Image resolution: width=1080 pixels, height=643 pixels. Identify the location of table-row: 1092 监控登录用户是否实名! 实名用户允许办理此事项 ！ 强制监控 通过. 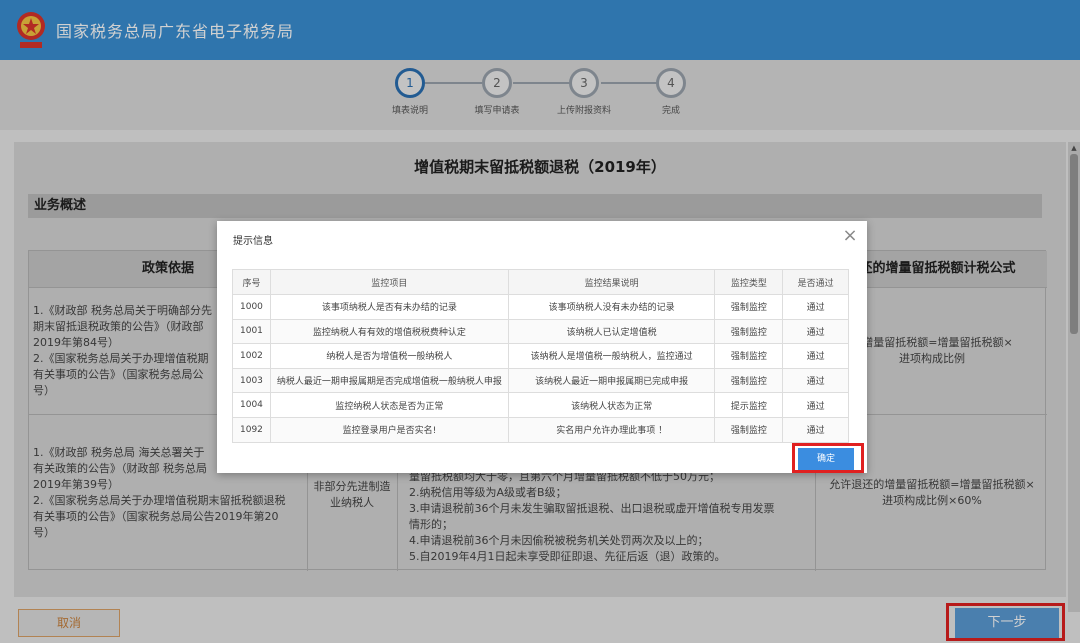
(540, 429).